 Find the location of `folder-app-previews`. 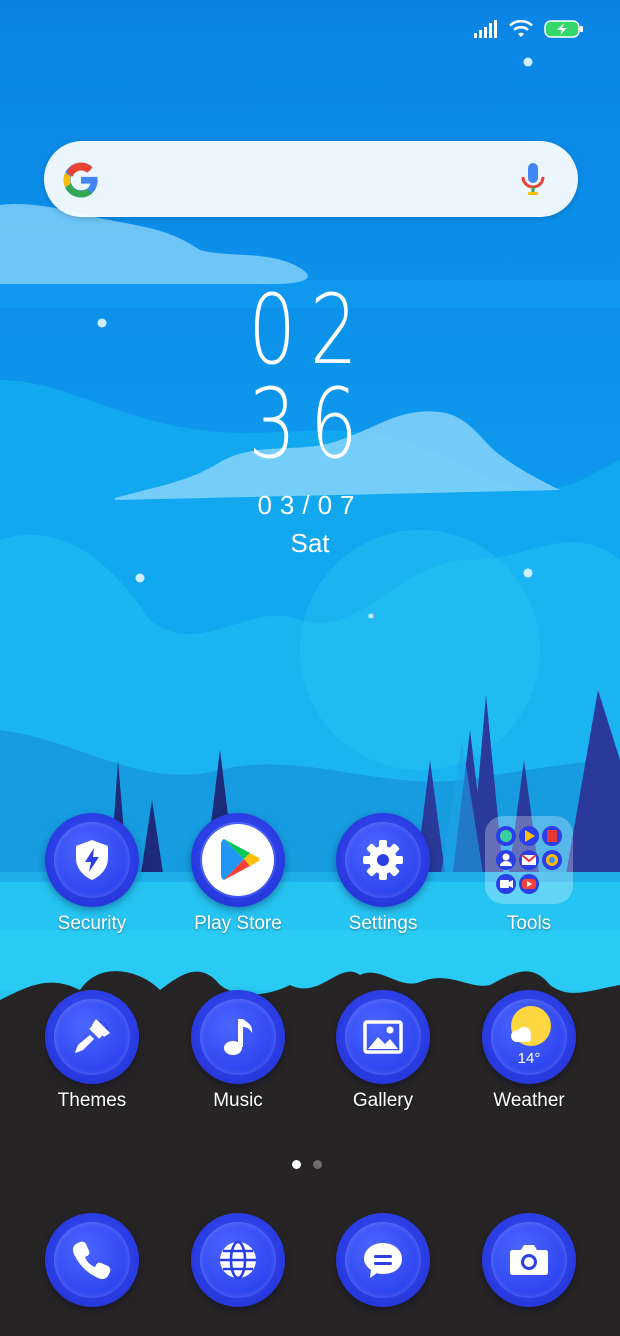

folder-app-previews is located at coordinates (529, 860).